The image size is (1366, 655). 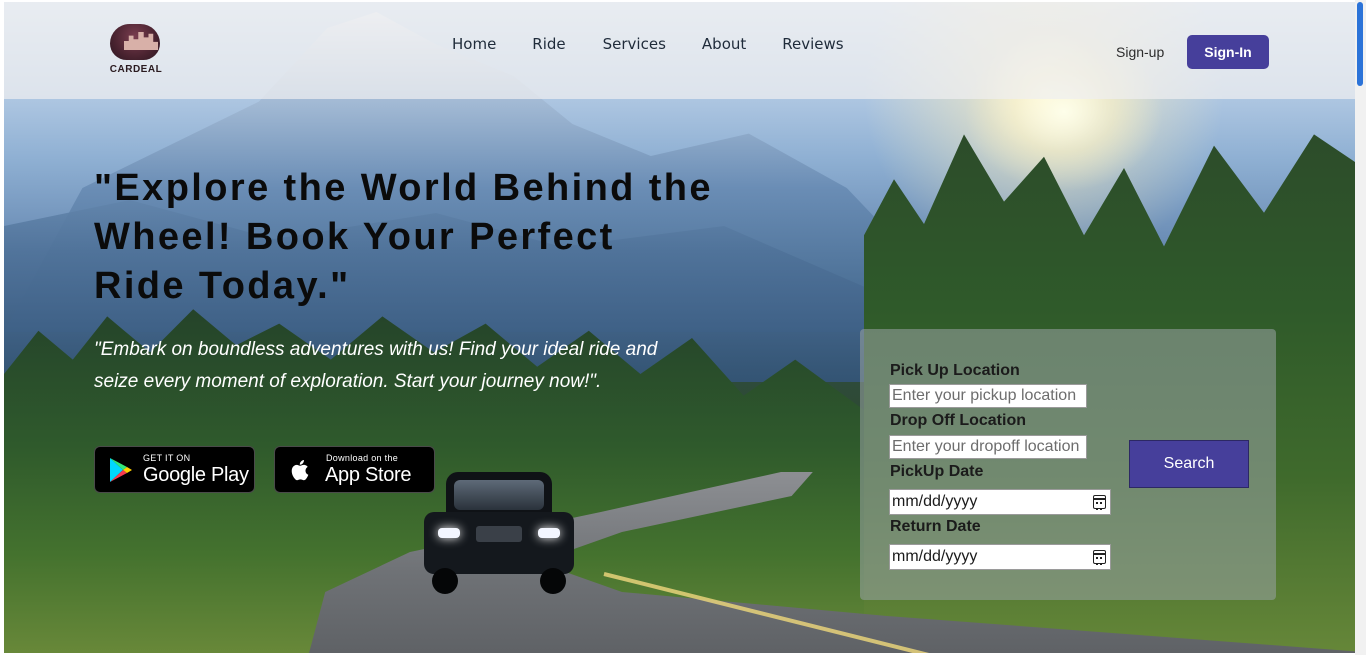 I want to click on google-play-badge: GET IT ON Google Play, so click(x=174, y=469).